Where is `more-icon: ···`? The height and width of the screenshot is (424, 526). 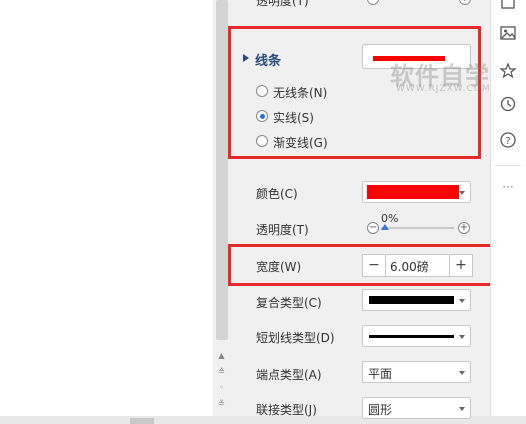 more-icon: ··· is located at coordinates (508, 190).